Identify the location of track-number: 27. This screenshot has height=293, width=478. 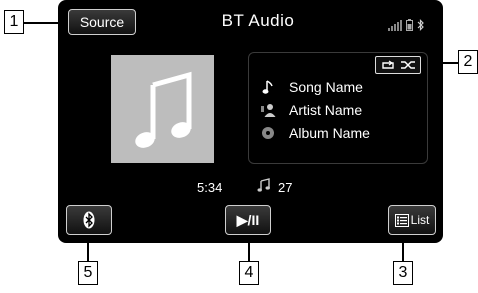
(285, 187).